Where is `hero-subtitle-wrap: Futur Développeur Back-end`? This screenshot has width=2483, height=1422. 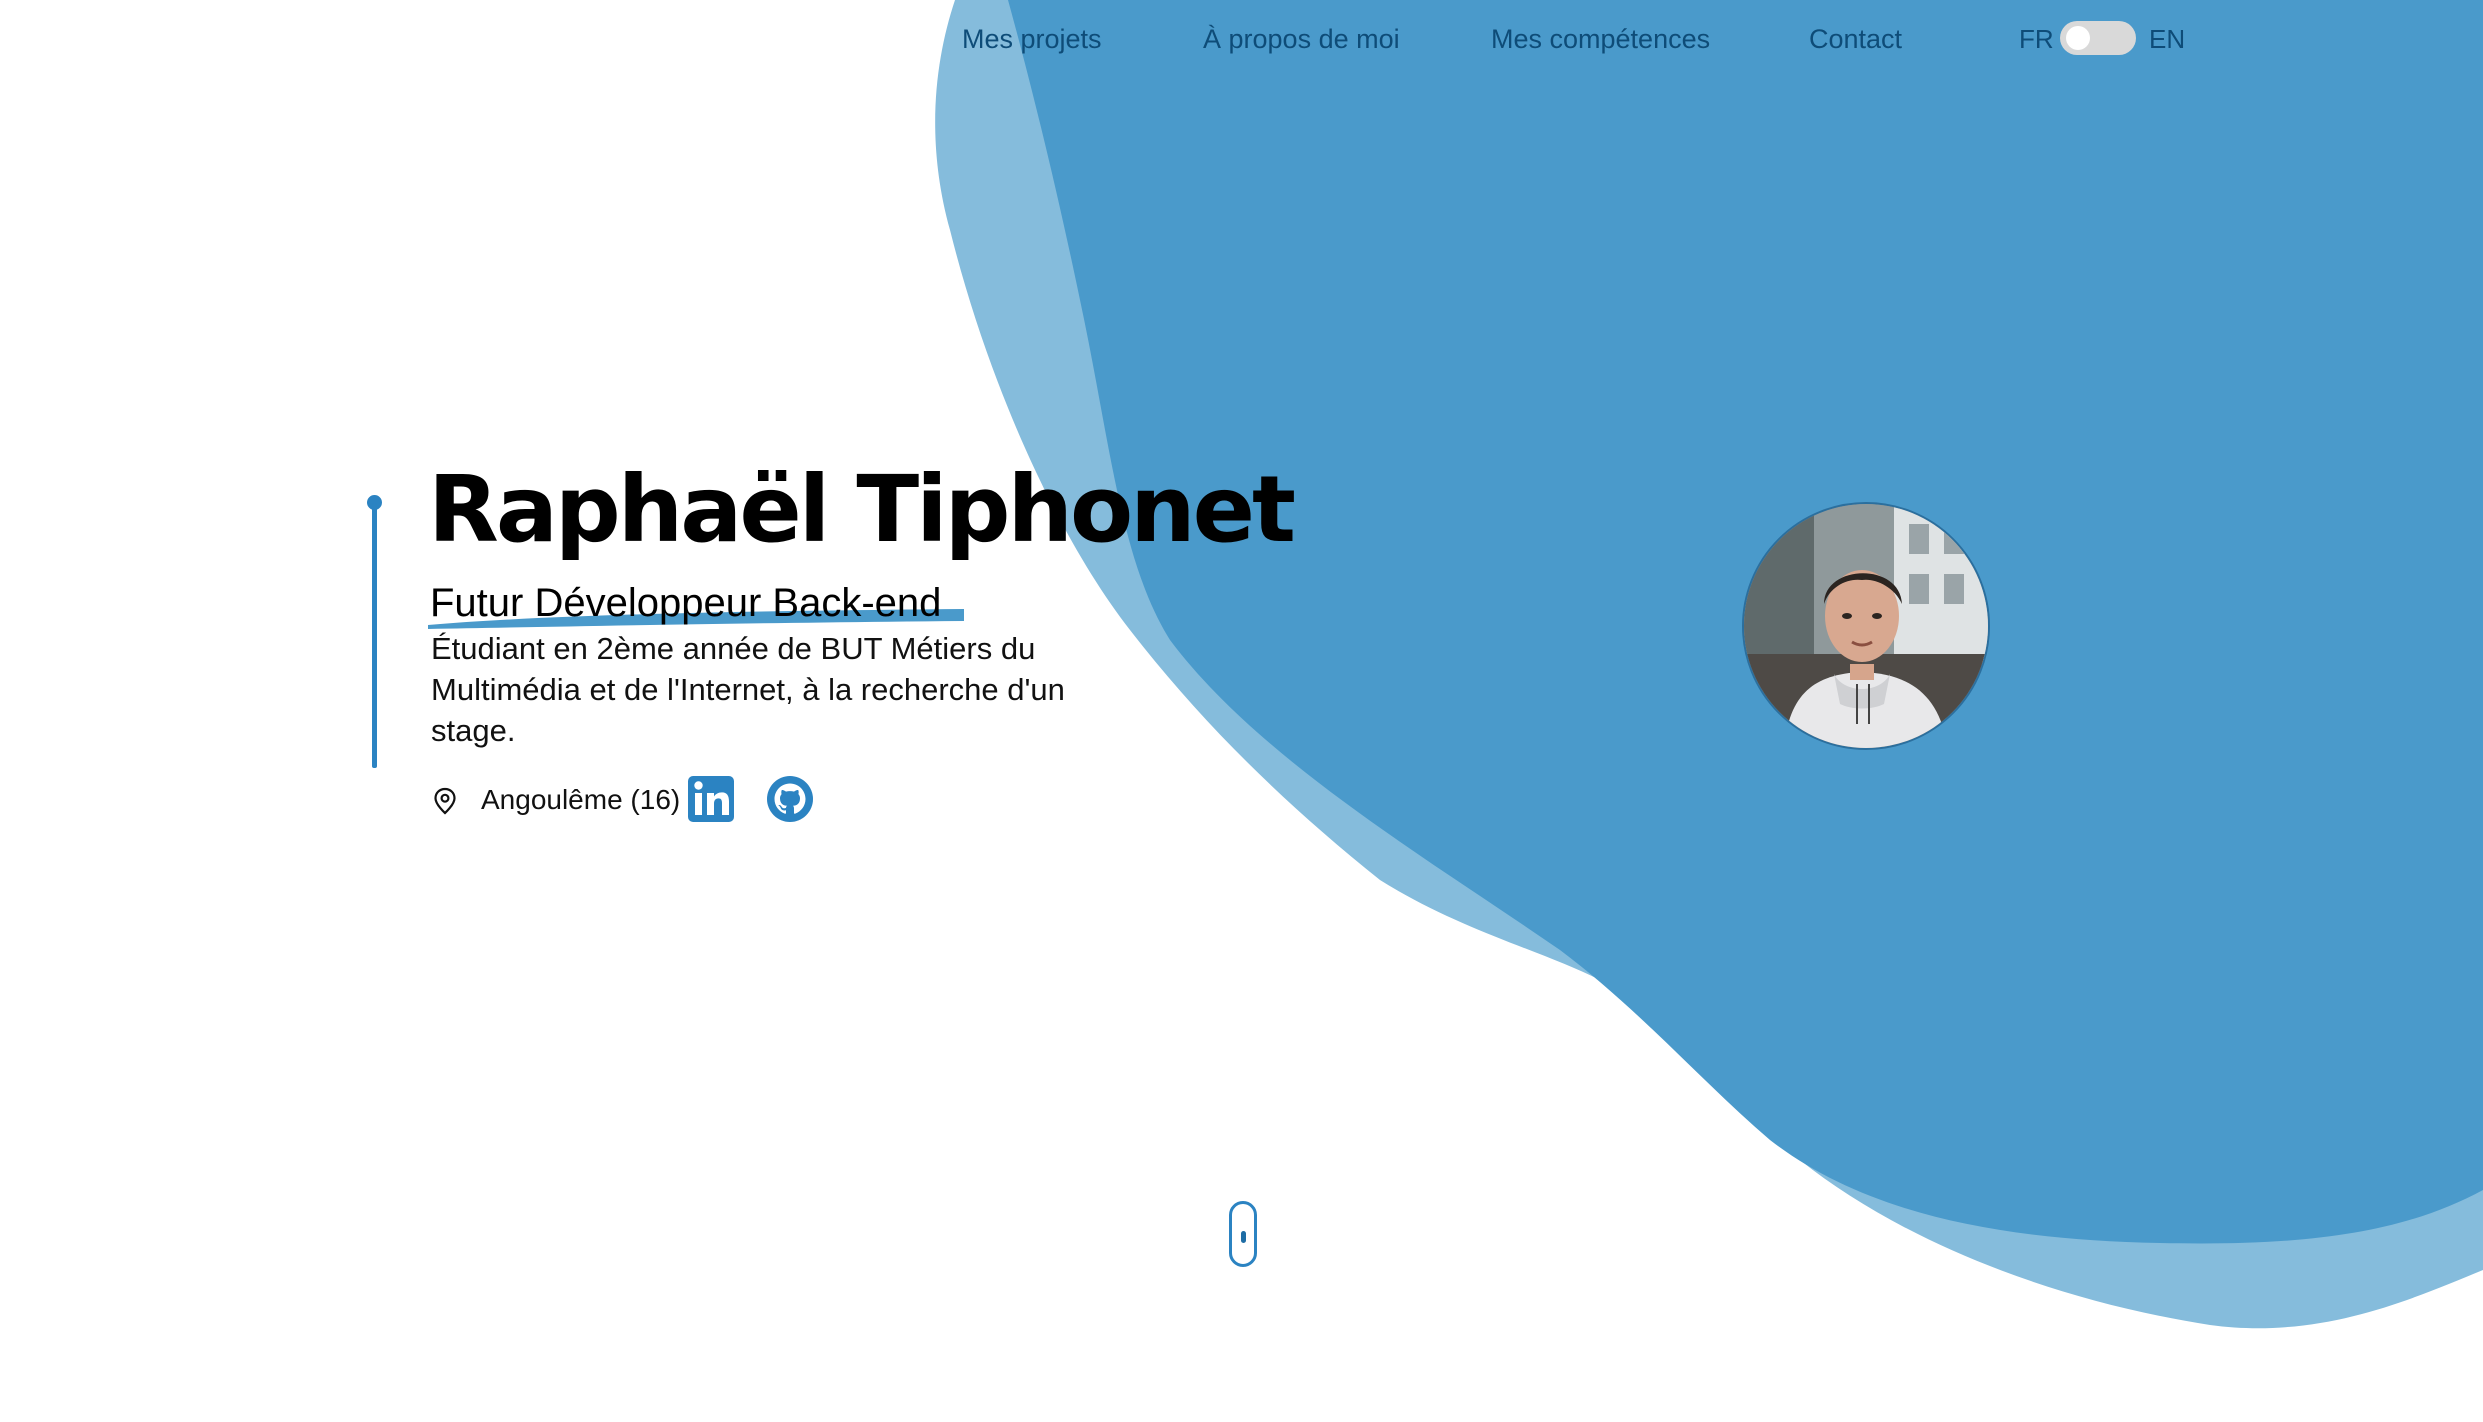 hero-subtitle-wrap: Futur Développeur Back-end is located at coordinates (696, 606).